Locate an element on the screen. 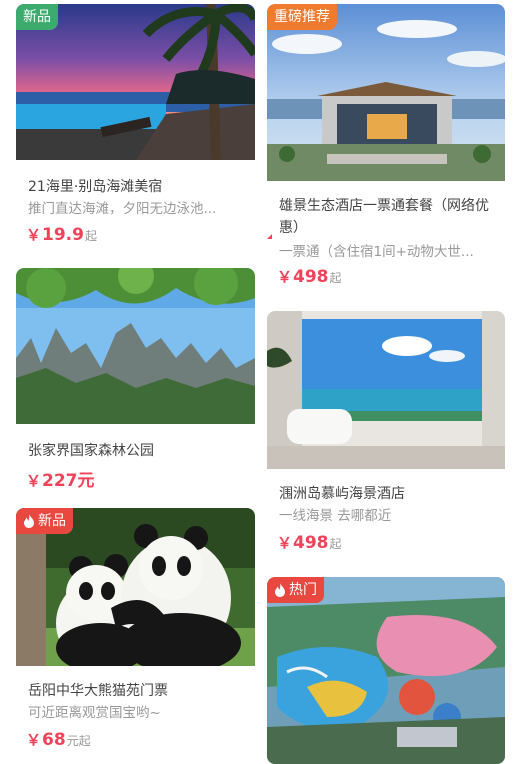 Image resolution: width=520 pixels, height=764 pixels. recommended-badge: 重磅推荐 is located at coordinates (302, 17).